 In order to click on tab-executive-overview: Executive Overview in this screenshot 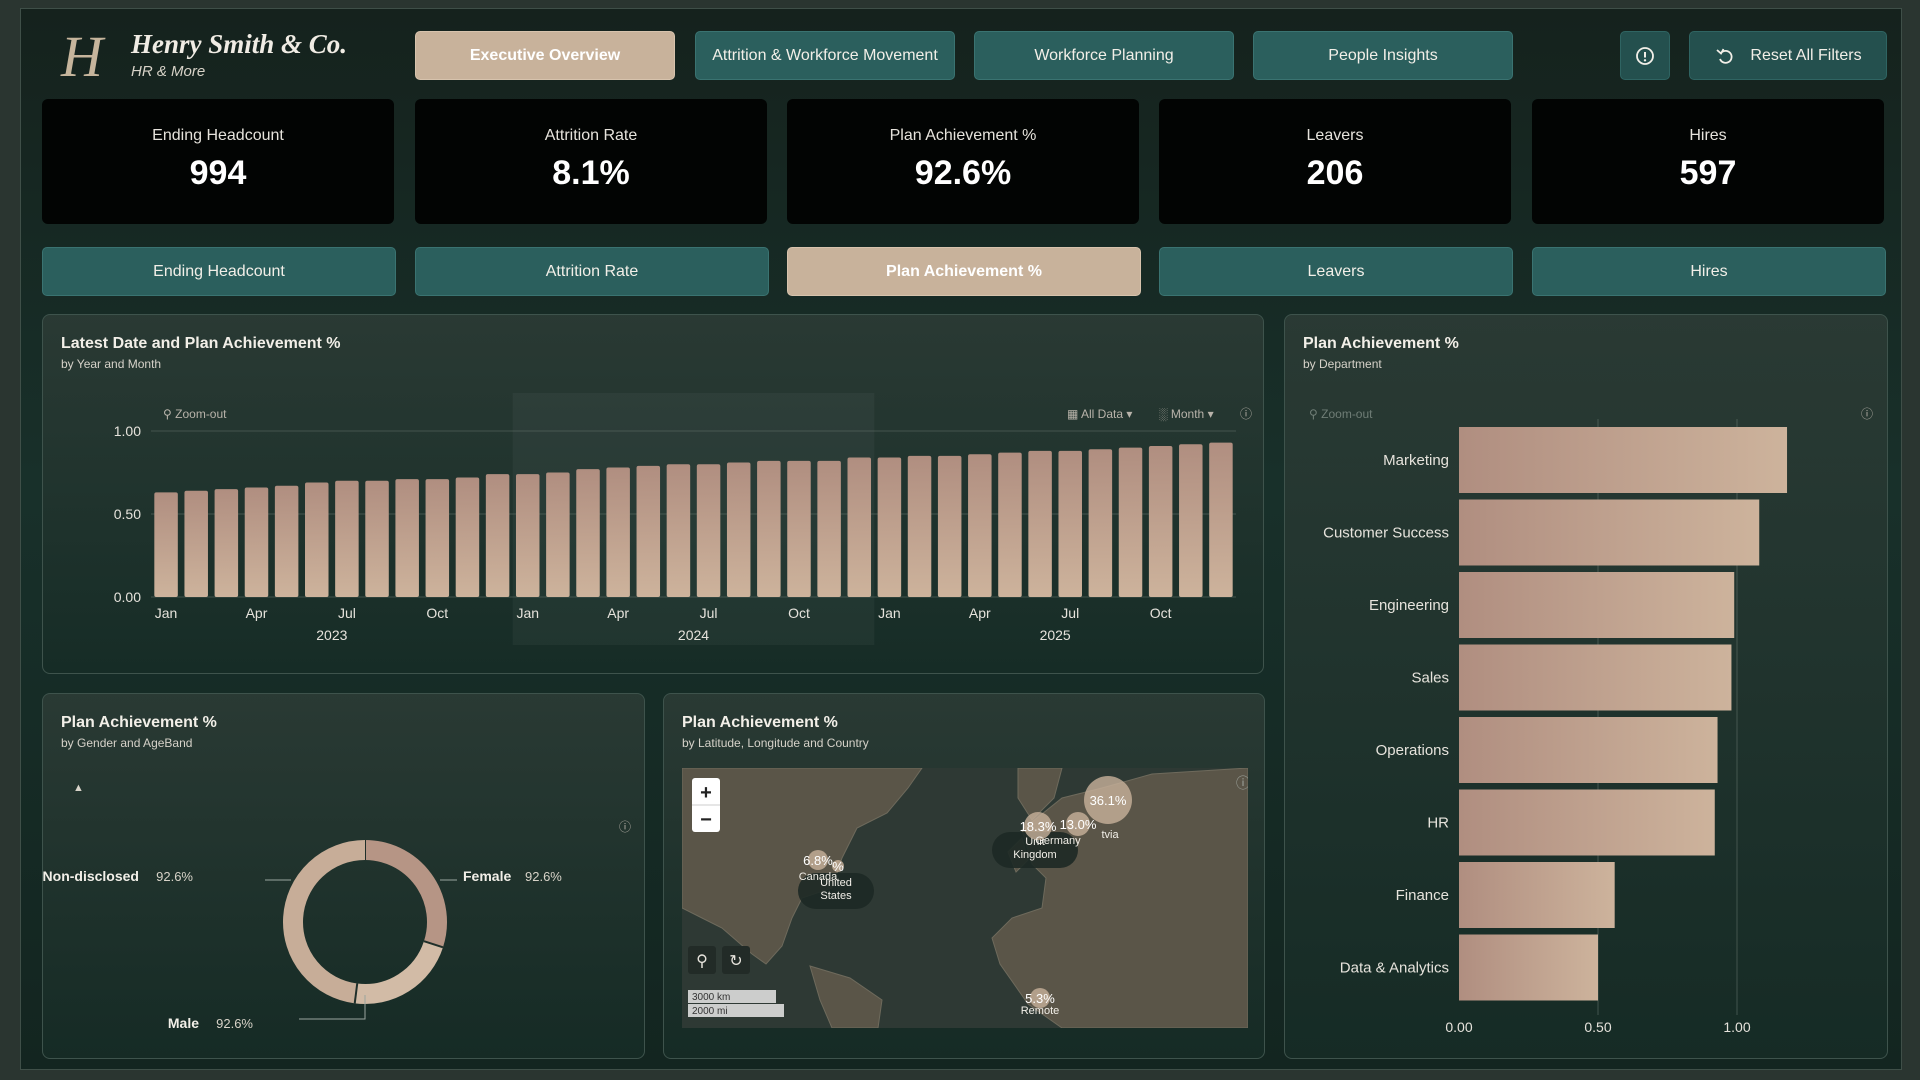, I will do `click(545, 55)`.